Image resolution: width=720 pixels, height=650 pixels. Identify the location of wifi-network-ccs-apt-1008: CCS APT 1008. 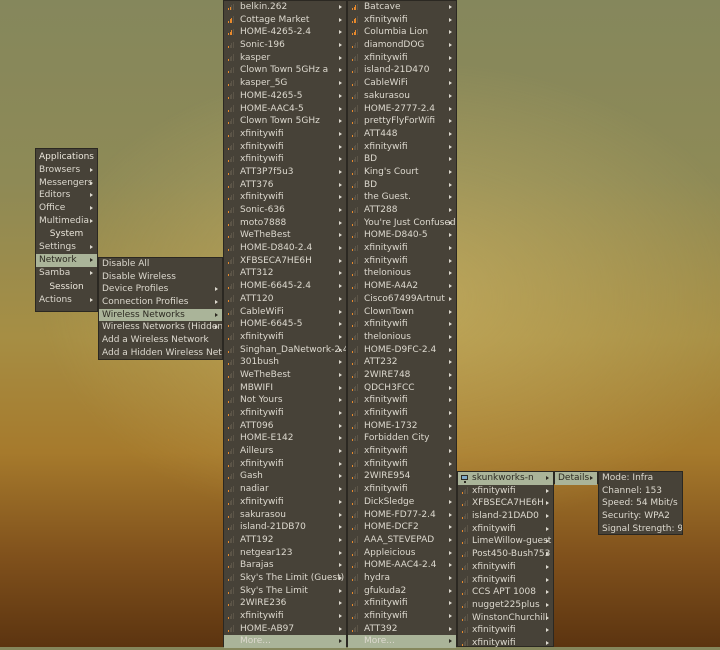
(505, 592).